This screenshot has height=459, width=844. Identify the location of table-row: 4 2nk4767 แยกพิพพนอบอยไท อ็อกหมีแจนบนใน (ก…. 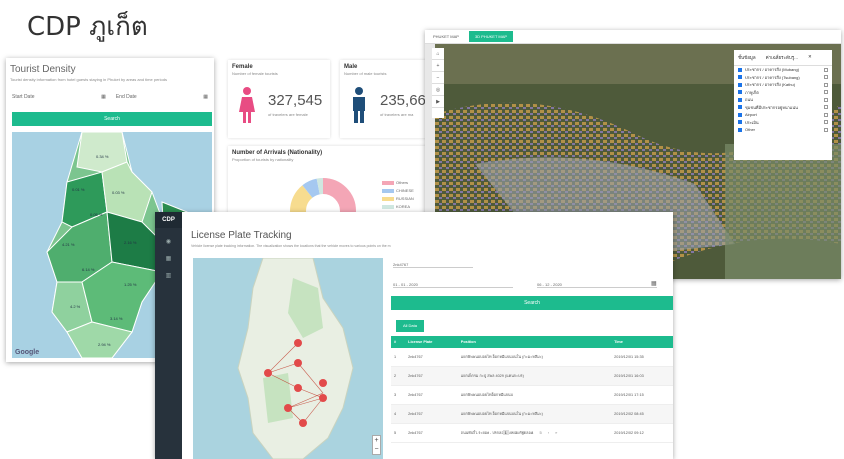
(532, 414).